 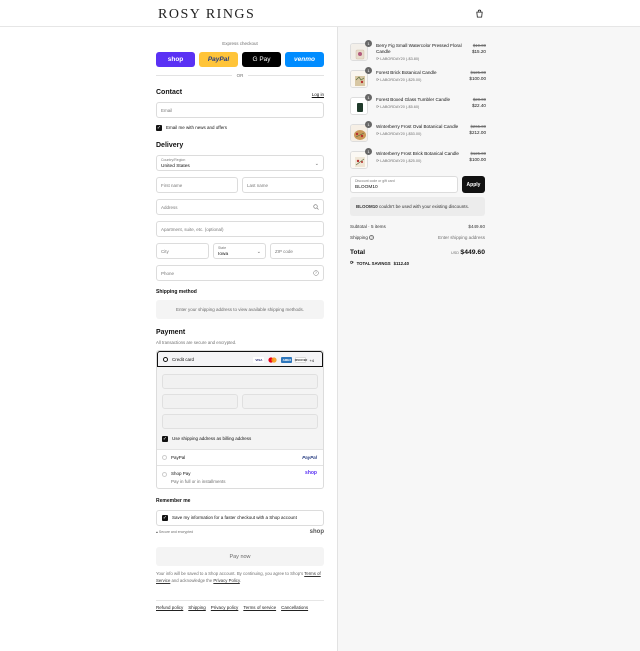 What do you see at coordinates (192, 580) in the screenshot?
I see `legal-text-part: and acknowledge the` at bounding box center [192, 580].